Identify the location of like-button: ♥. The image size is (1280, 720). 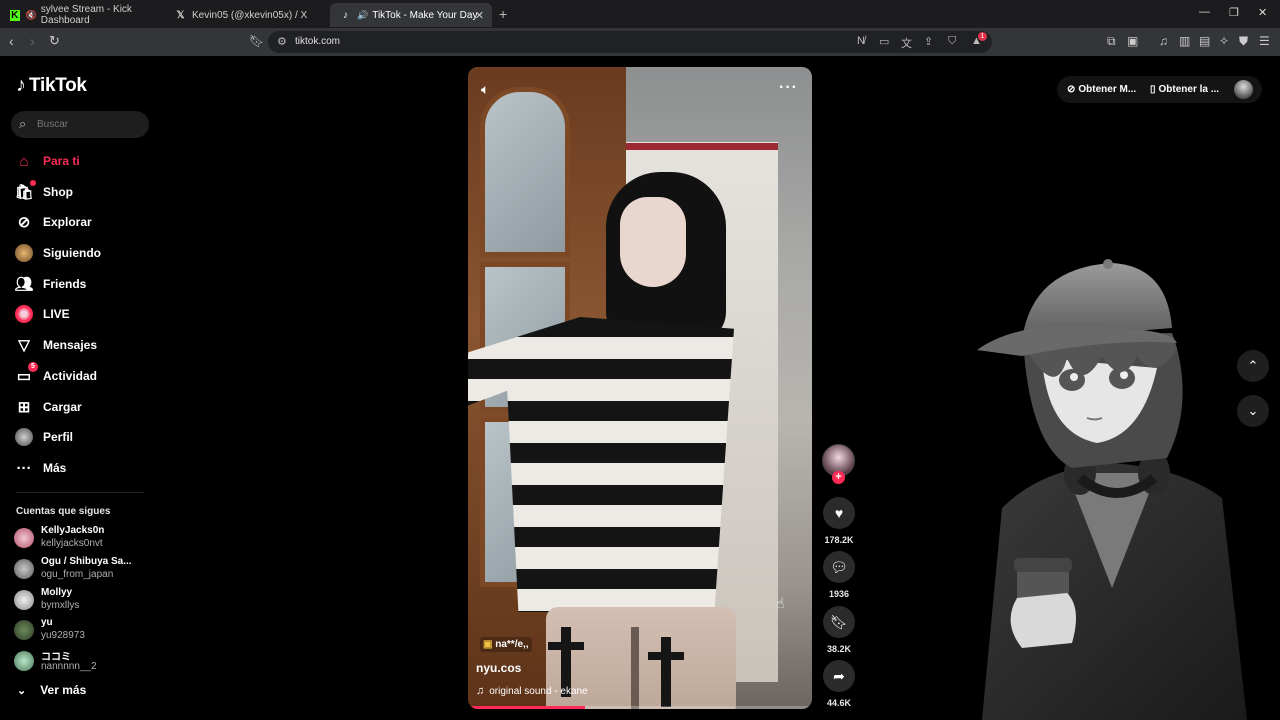
(839, 513).